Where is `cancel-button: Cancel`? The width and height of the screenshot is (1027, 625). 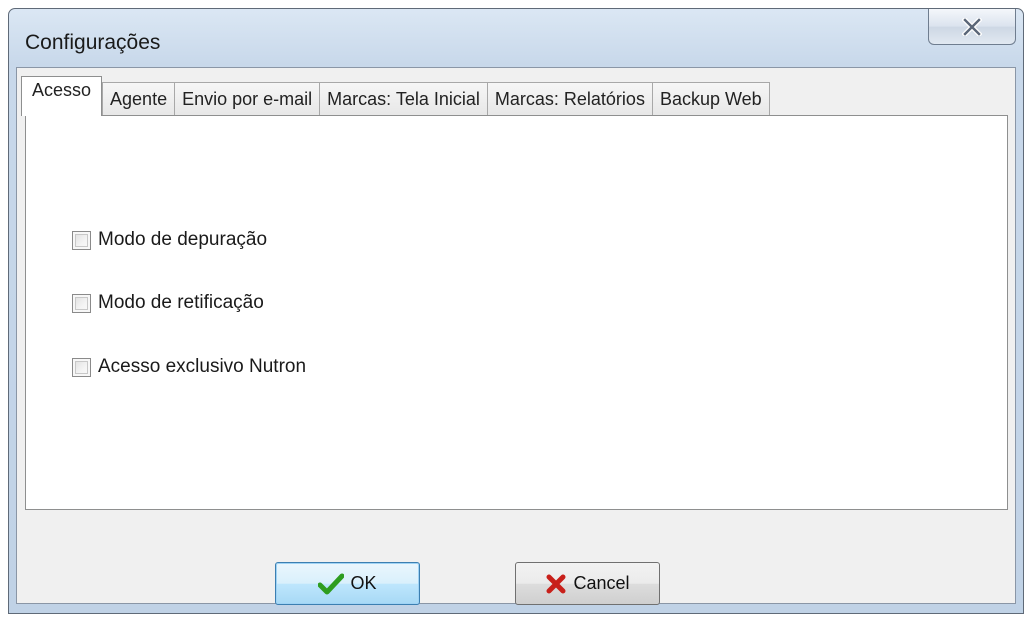
cancel-button: Cancel is located at coordinates (587, 583).